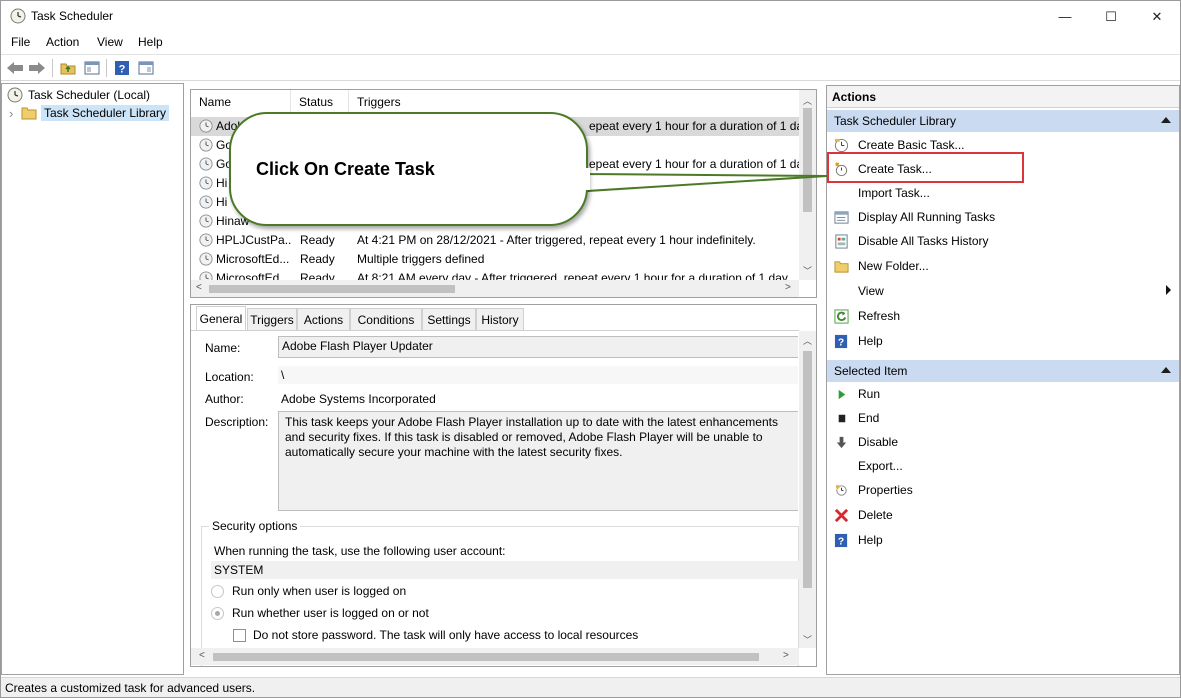  Describe the element at coordinates (217, 591) in the screenshot. I see `radio-run-logged-on` at that location.